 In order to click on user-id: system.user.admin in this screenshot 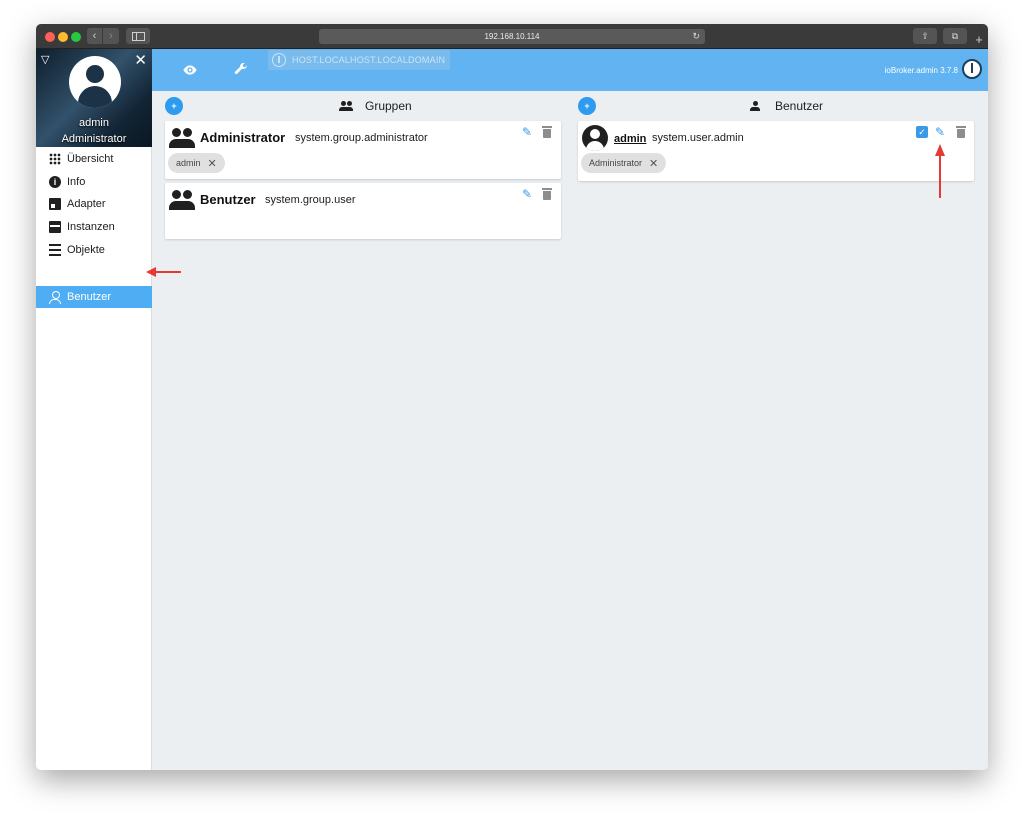, I will do `click(698, 138)`.